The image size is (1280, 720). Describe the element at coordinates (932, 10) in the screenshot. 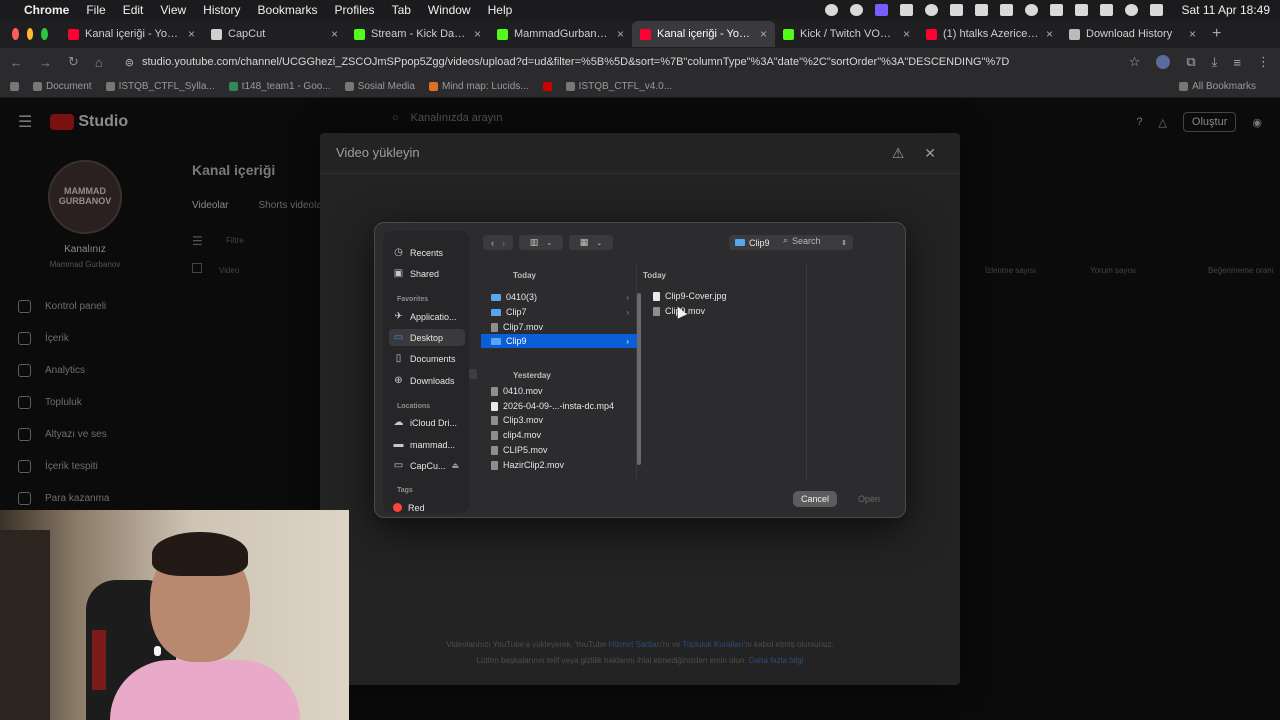

I see `chrome-status-icon` at that location.